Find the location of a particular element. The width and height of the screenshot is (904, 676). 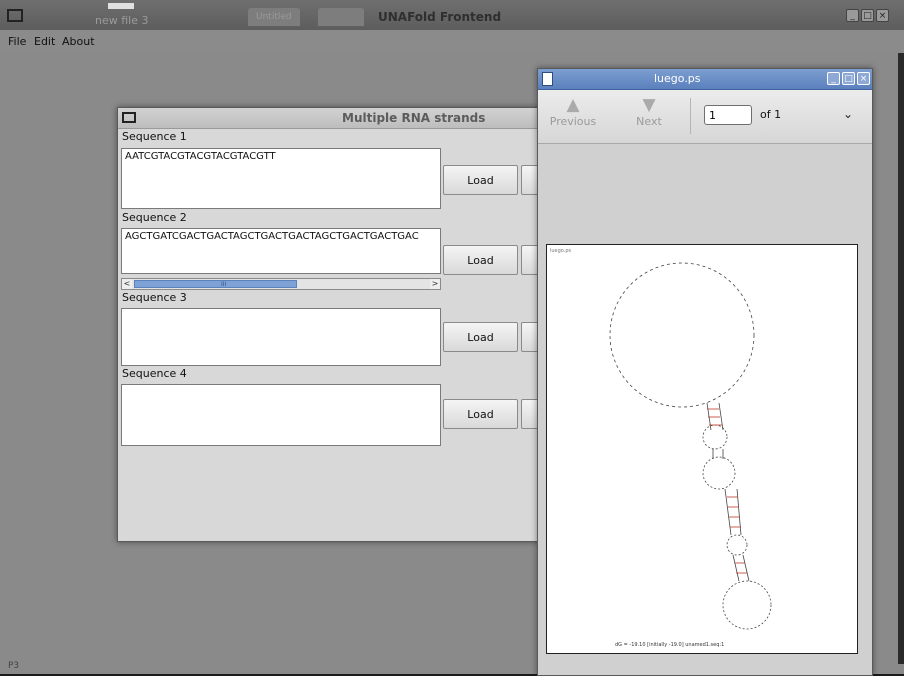

chevron-down-icon: ⌄ is located at coordinates (848, 114).